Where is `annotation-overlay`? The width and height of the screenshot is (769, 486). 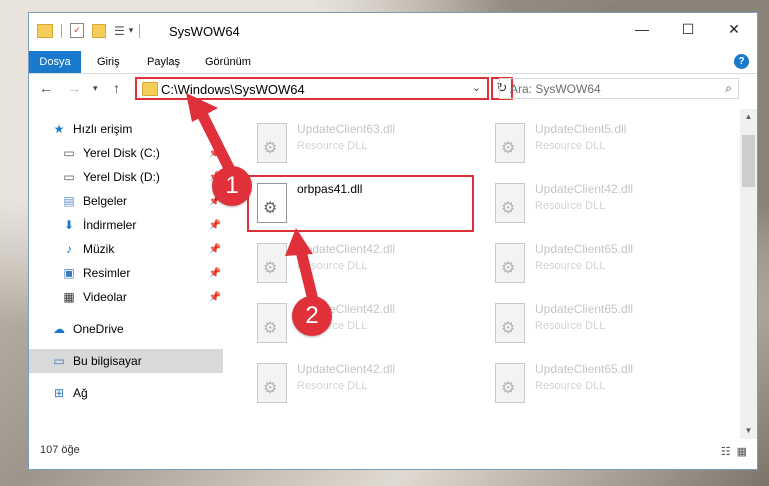 annotation-overlay is located at coordinates (252, 199).